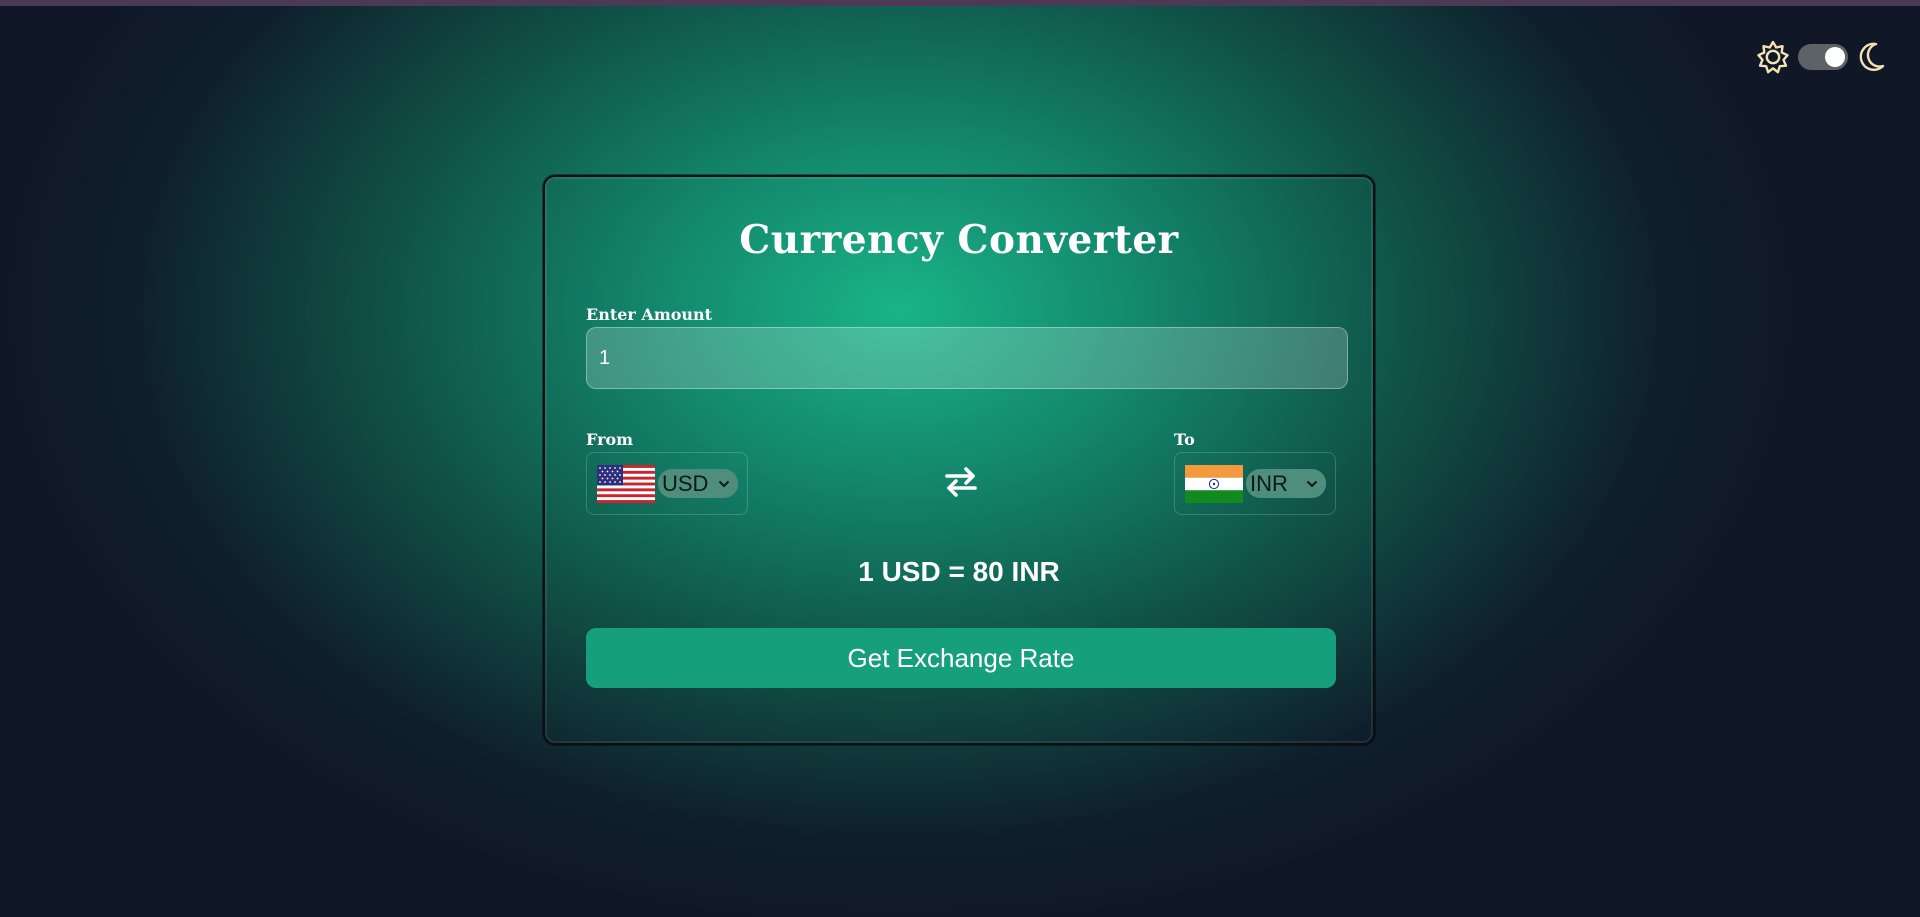 This screenshot has height=917, width=1920. I want to click on amount-label: Enter Amount, so click(649, 314).